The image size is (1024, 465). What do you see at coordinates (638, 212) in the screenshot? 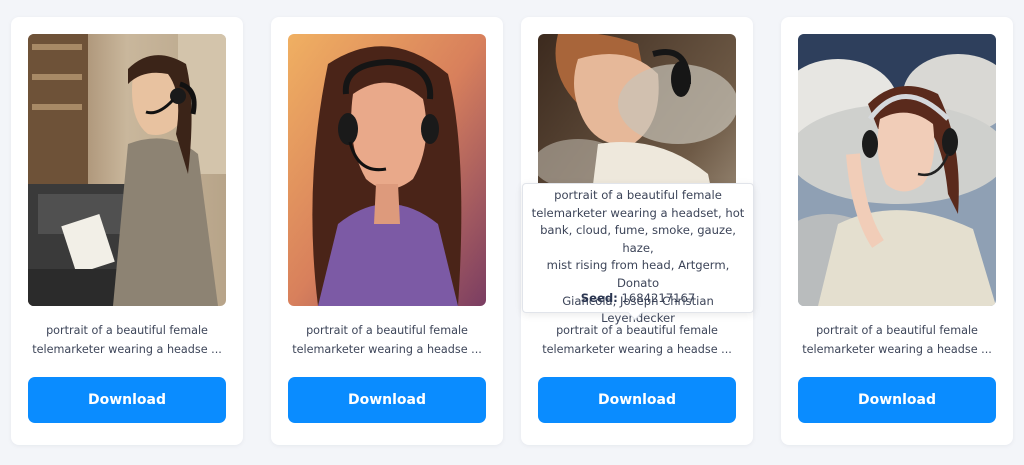
I see `tooltip-prompt-line: telemarketer wearing a headset, hot` at bounding box center [638, 212].